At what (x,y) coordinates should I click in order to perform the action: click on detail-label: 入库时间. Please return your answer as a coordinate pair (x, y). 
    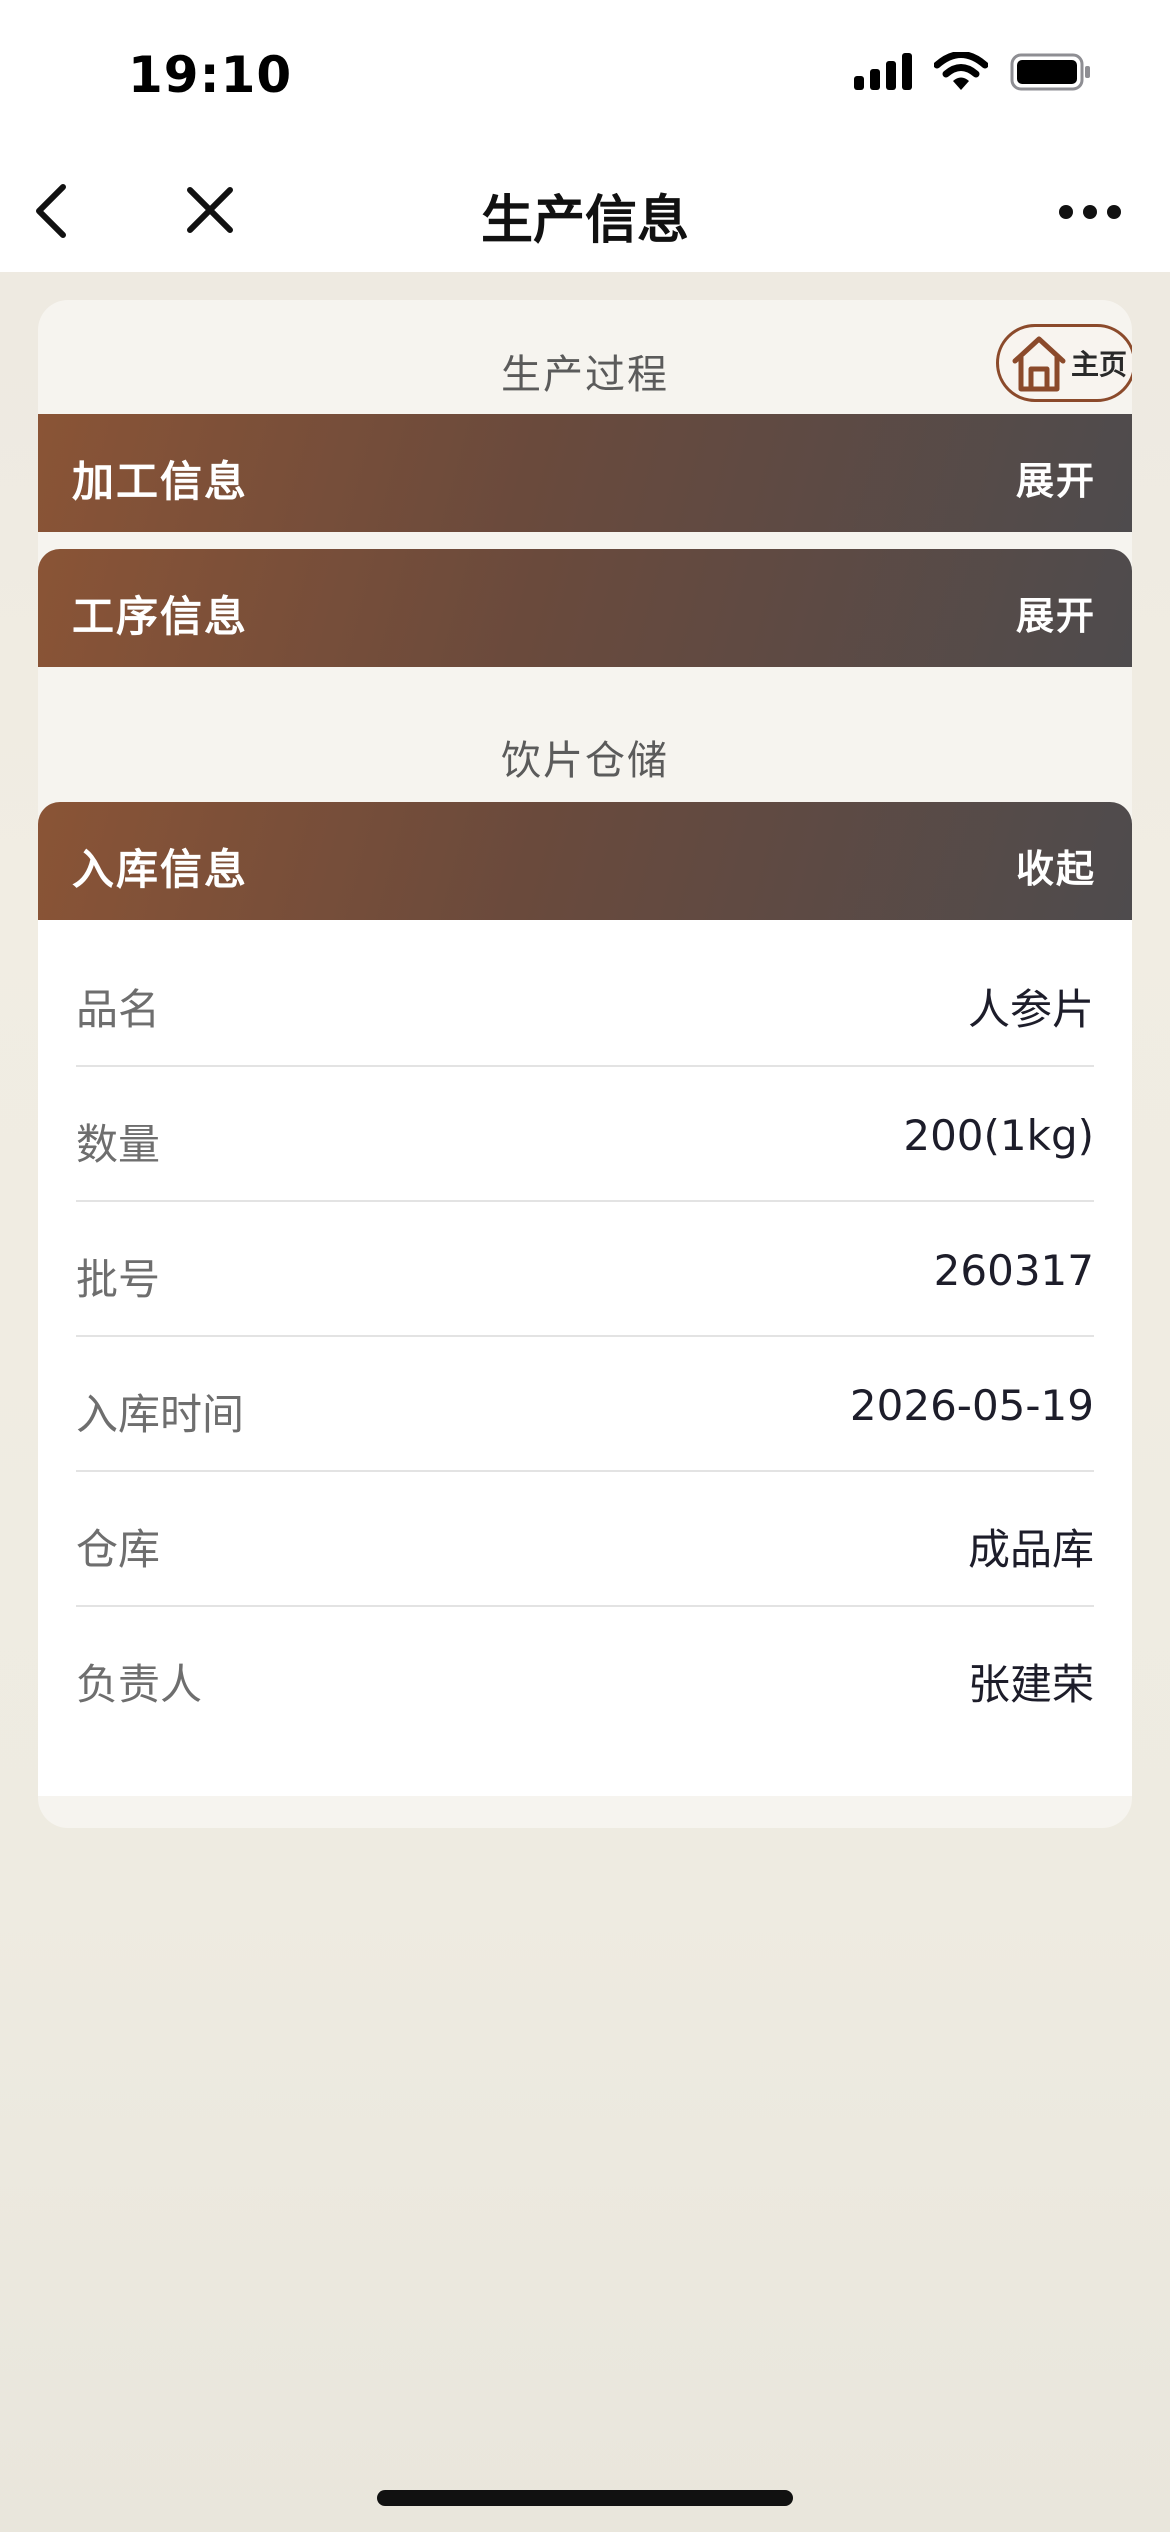
    Looking at the image, I should click on (160, 1414).